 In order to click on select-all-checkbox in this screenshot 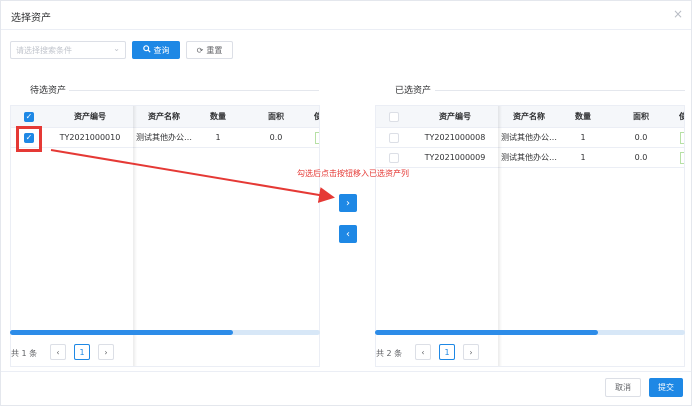, I will do `click(394, 116)`.